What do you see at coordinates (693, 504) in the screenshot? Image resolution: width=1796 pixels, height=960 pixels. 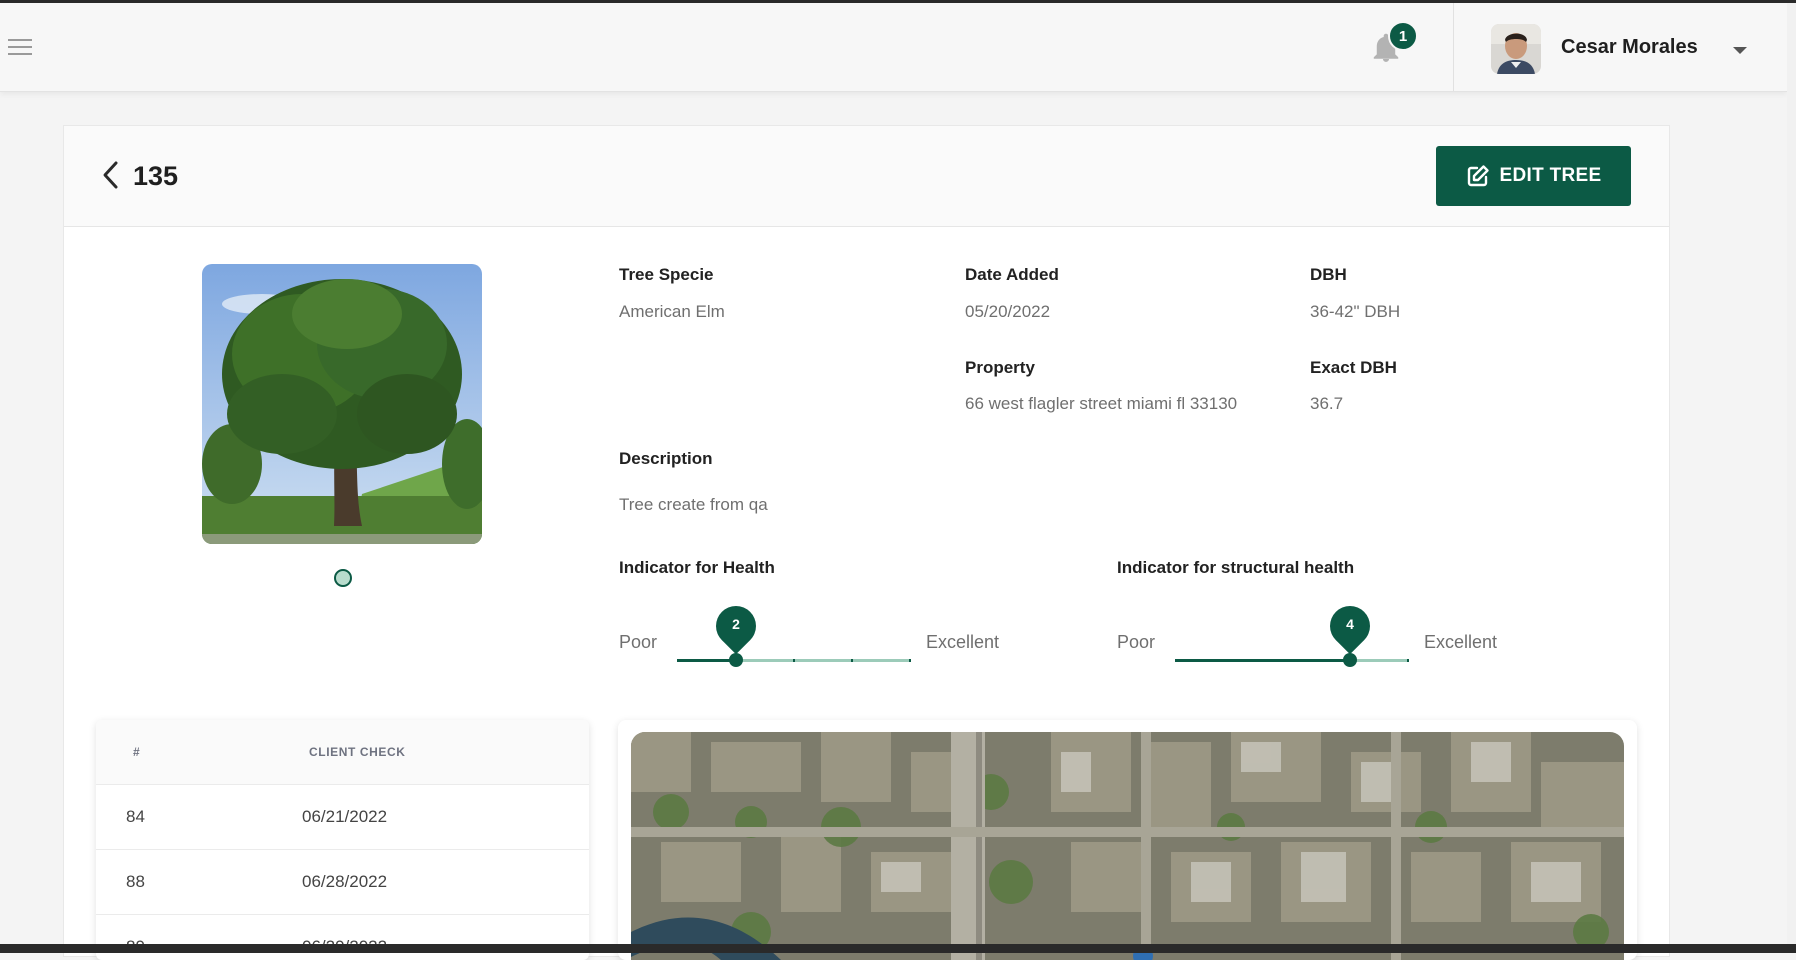 I see `description-value: Tree create from qa` at bounding box center [693, 504].